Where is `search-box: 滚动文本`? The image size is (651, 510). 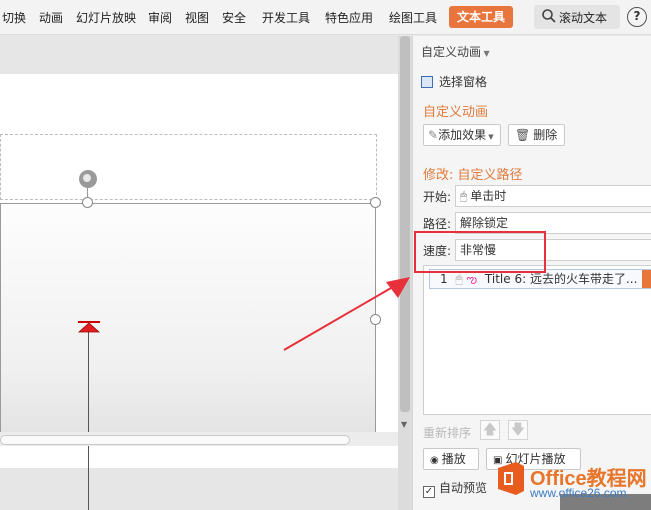
search-box: 滚动文本 is located at coordinates (577, 17).